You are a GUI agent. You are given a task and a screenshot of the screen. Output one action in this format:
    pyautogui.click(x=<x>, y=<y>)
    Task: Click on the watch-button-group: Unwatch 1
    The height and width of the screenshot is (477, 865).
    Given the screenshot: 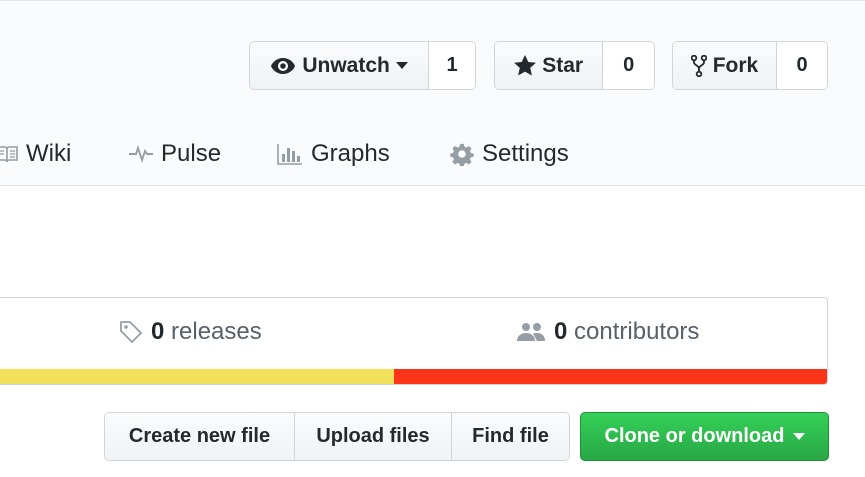 What is the action you would take?
    pyautogui.click(x=362, y=65)
    